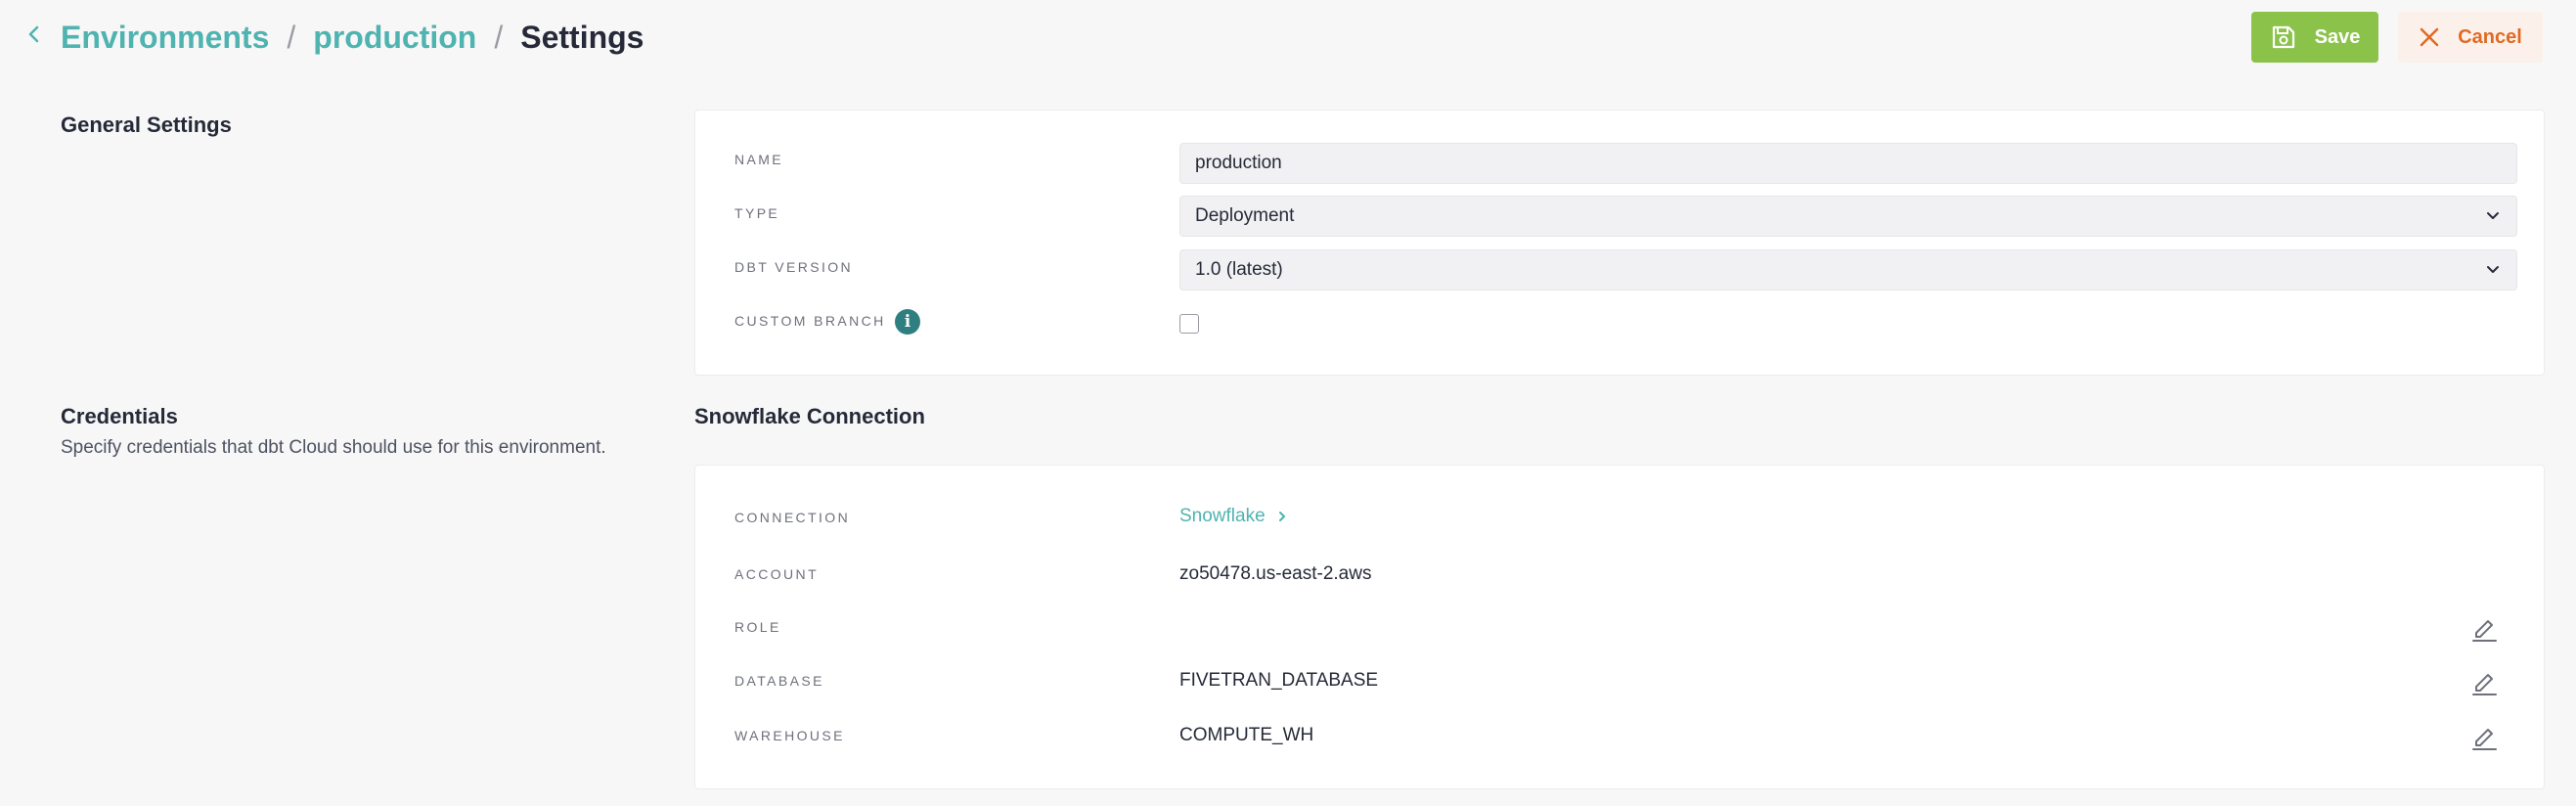 The height and width of the screenshot is (806, 2576). Describe the element at coordinates (2484, 682) in the screenshot. I see `edit-database-icon` at that location.